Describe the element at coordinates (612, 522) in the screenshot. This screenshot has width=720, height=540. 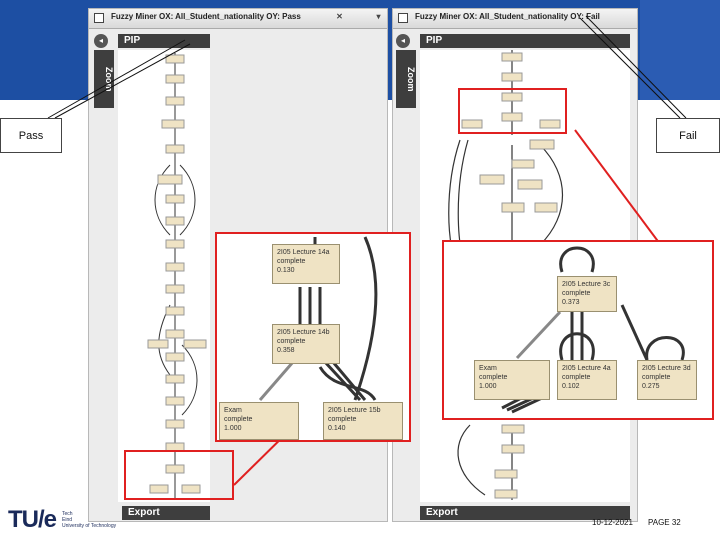
I see `slide-date: 10-12-2021` at that location.